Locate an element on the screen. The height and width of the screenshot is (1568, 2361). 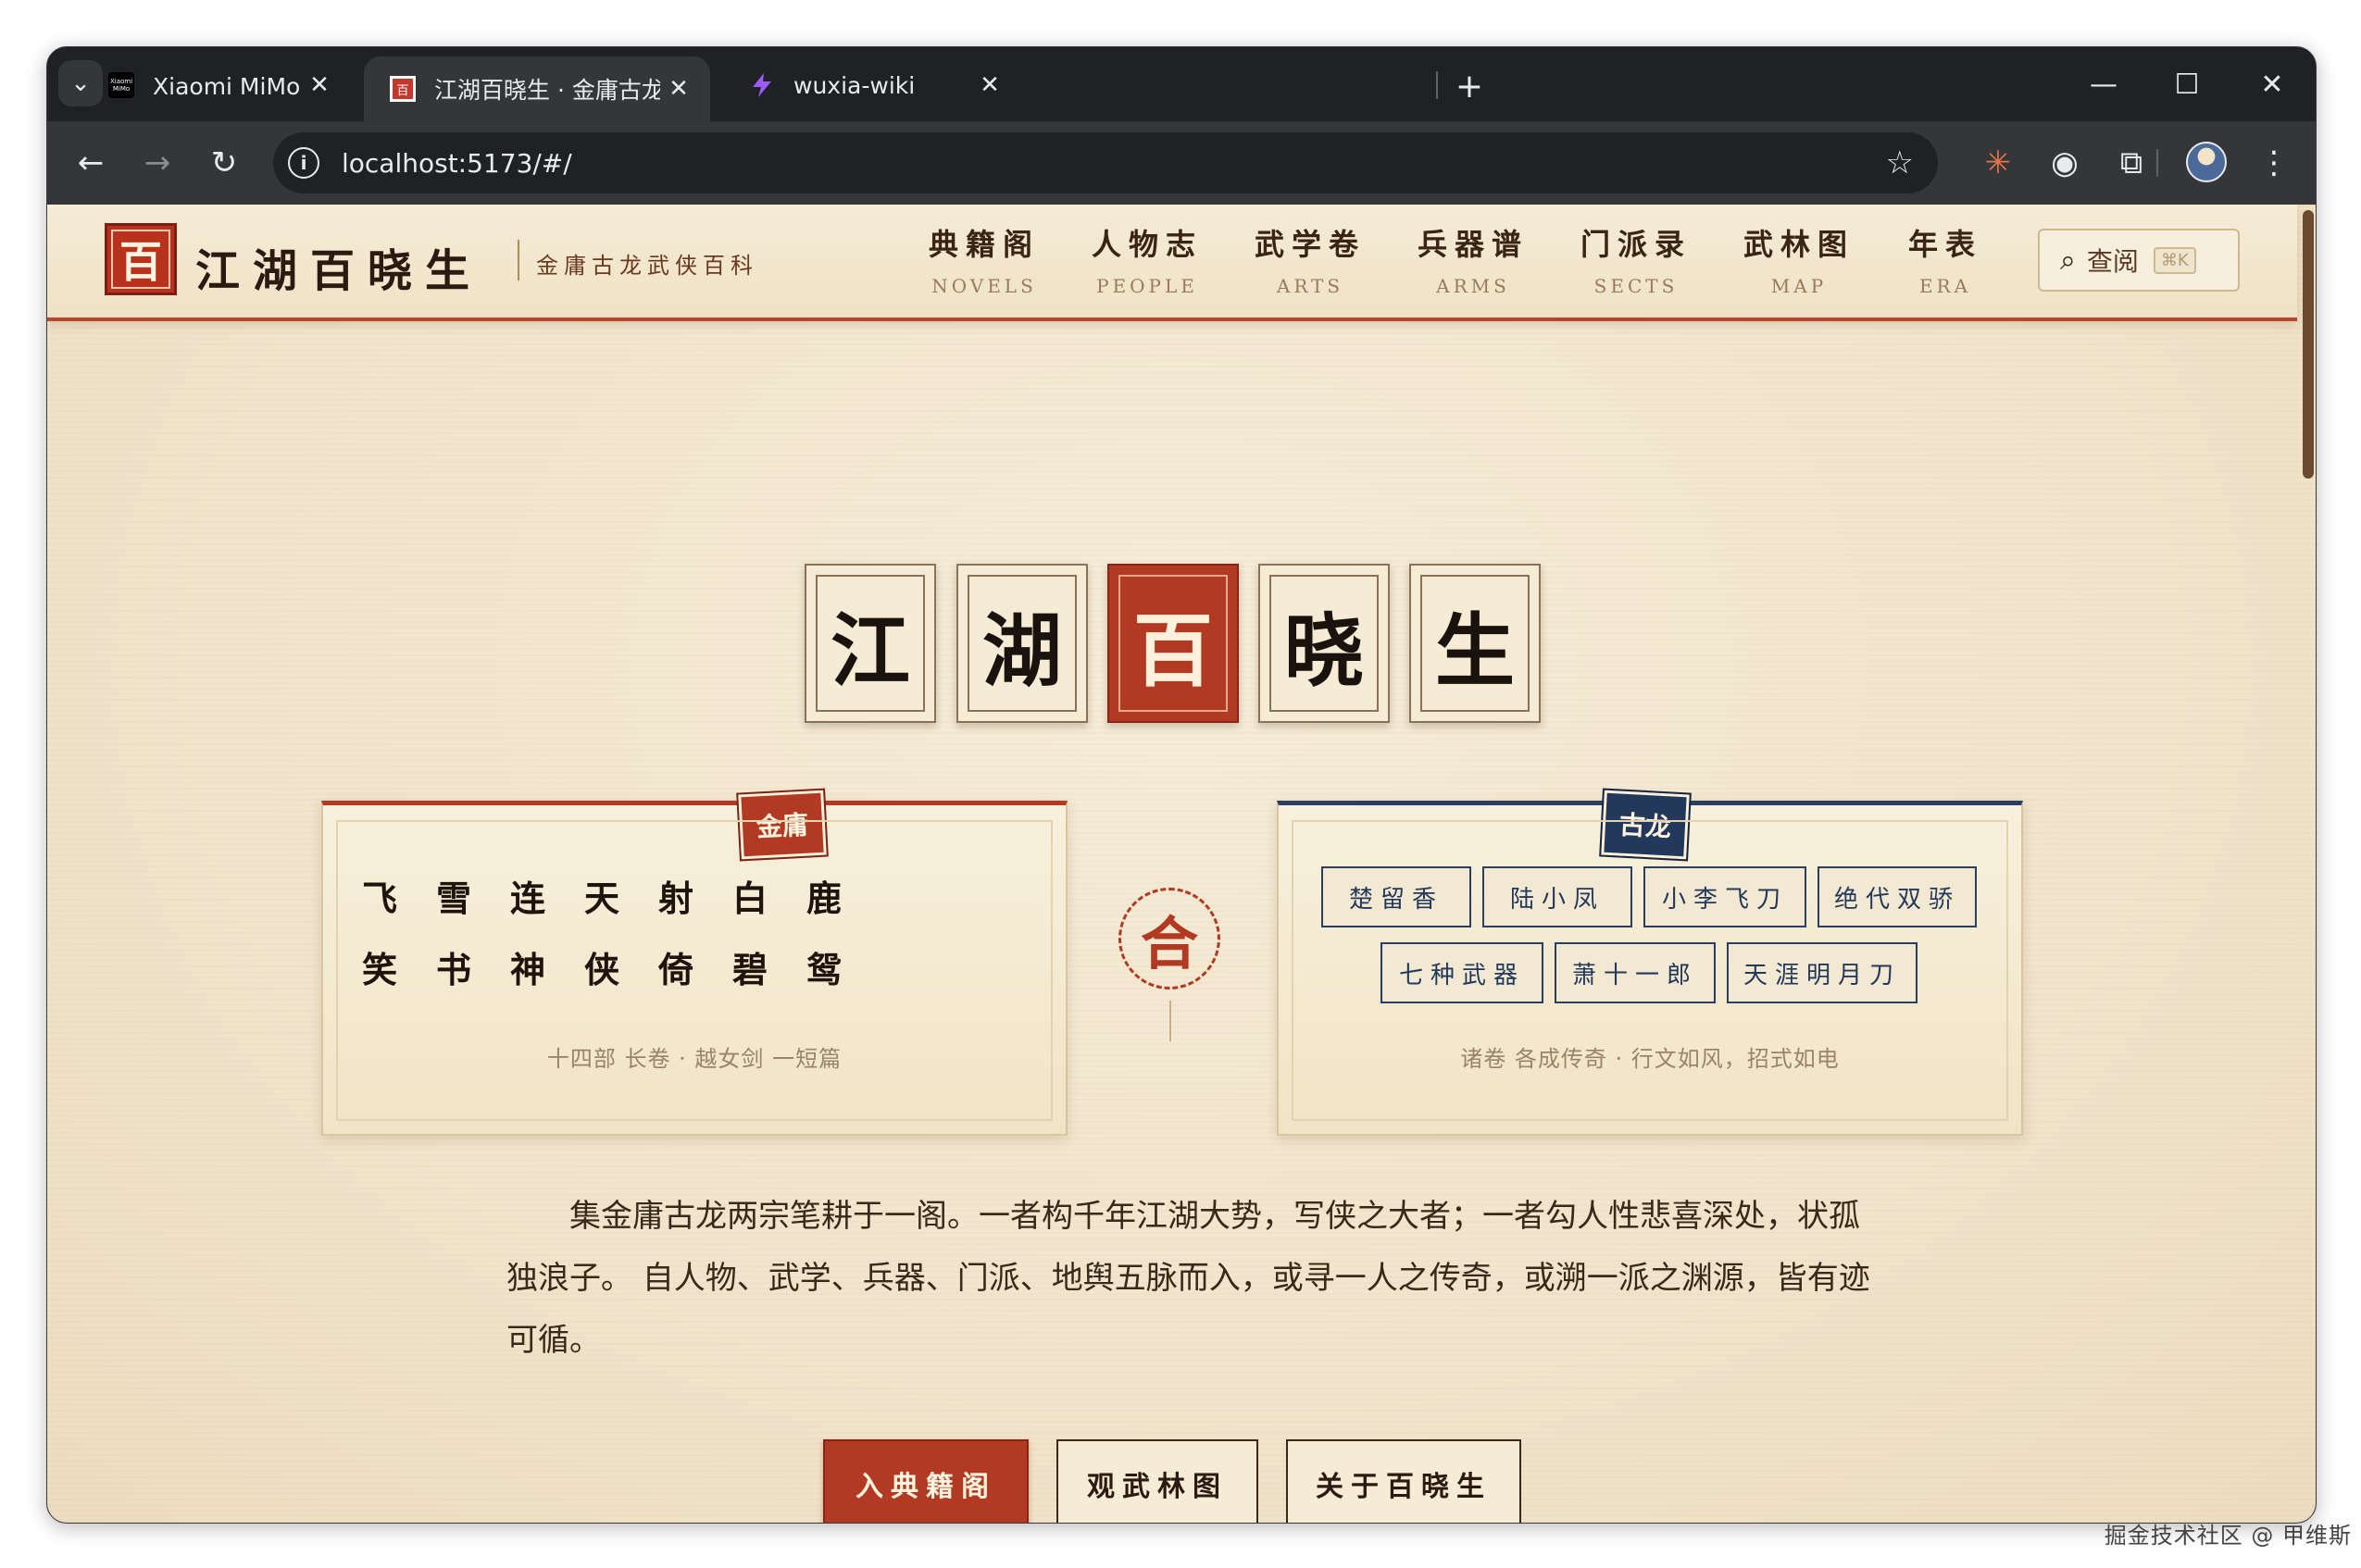
toolbar-divider is located at coordinates (2157, 163).